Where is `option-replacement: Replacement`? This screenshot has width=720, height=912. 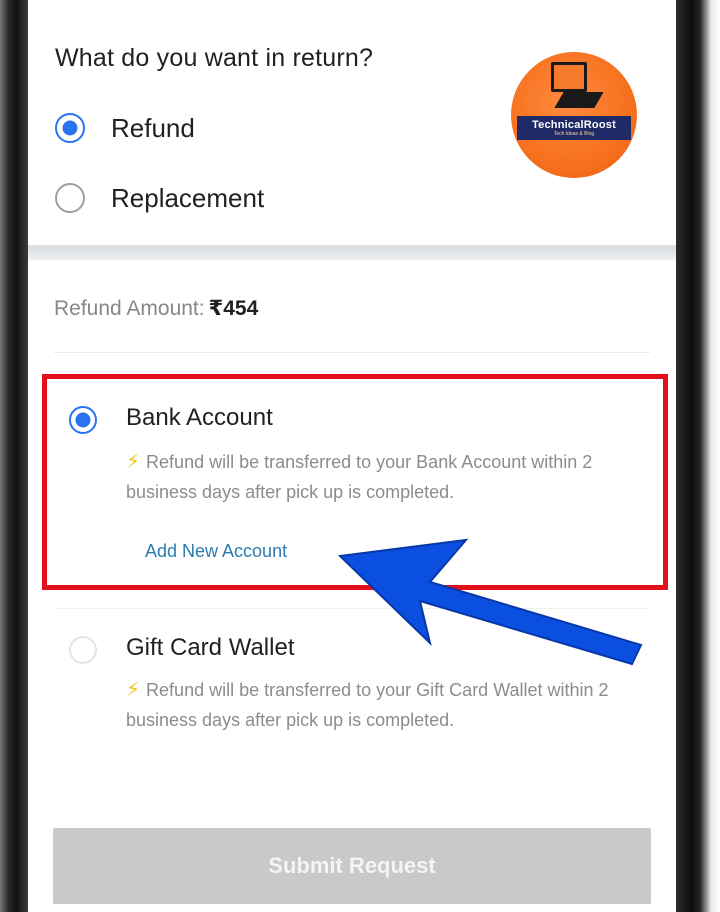
option-replacement: Replacement is located at coordinates (159, 198).